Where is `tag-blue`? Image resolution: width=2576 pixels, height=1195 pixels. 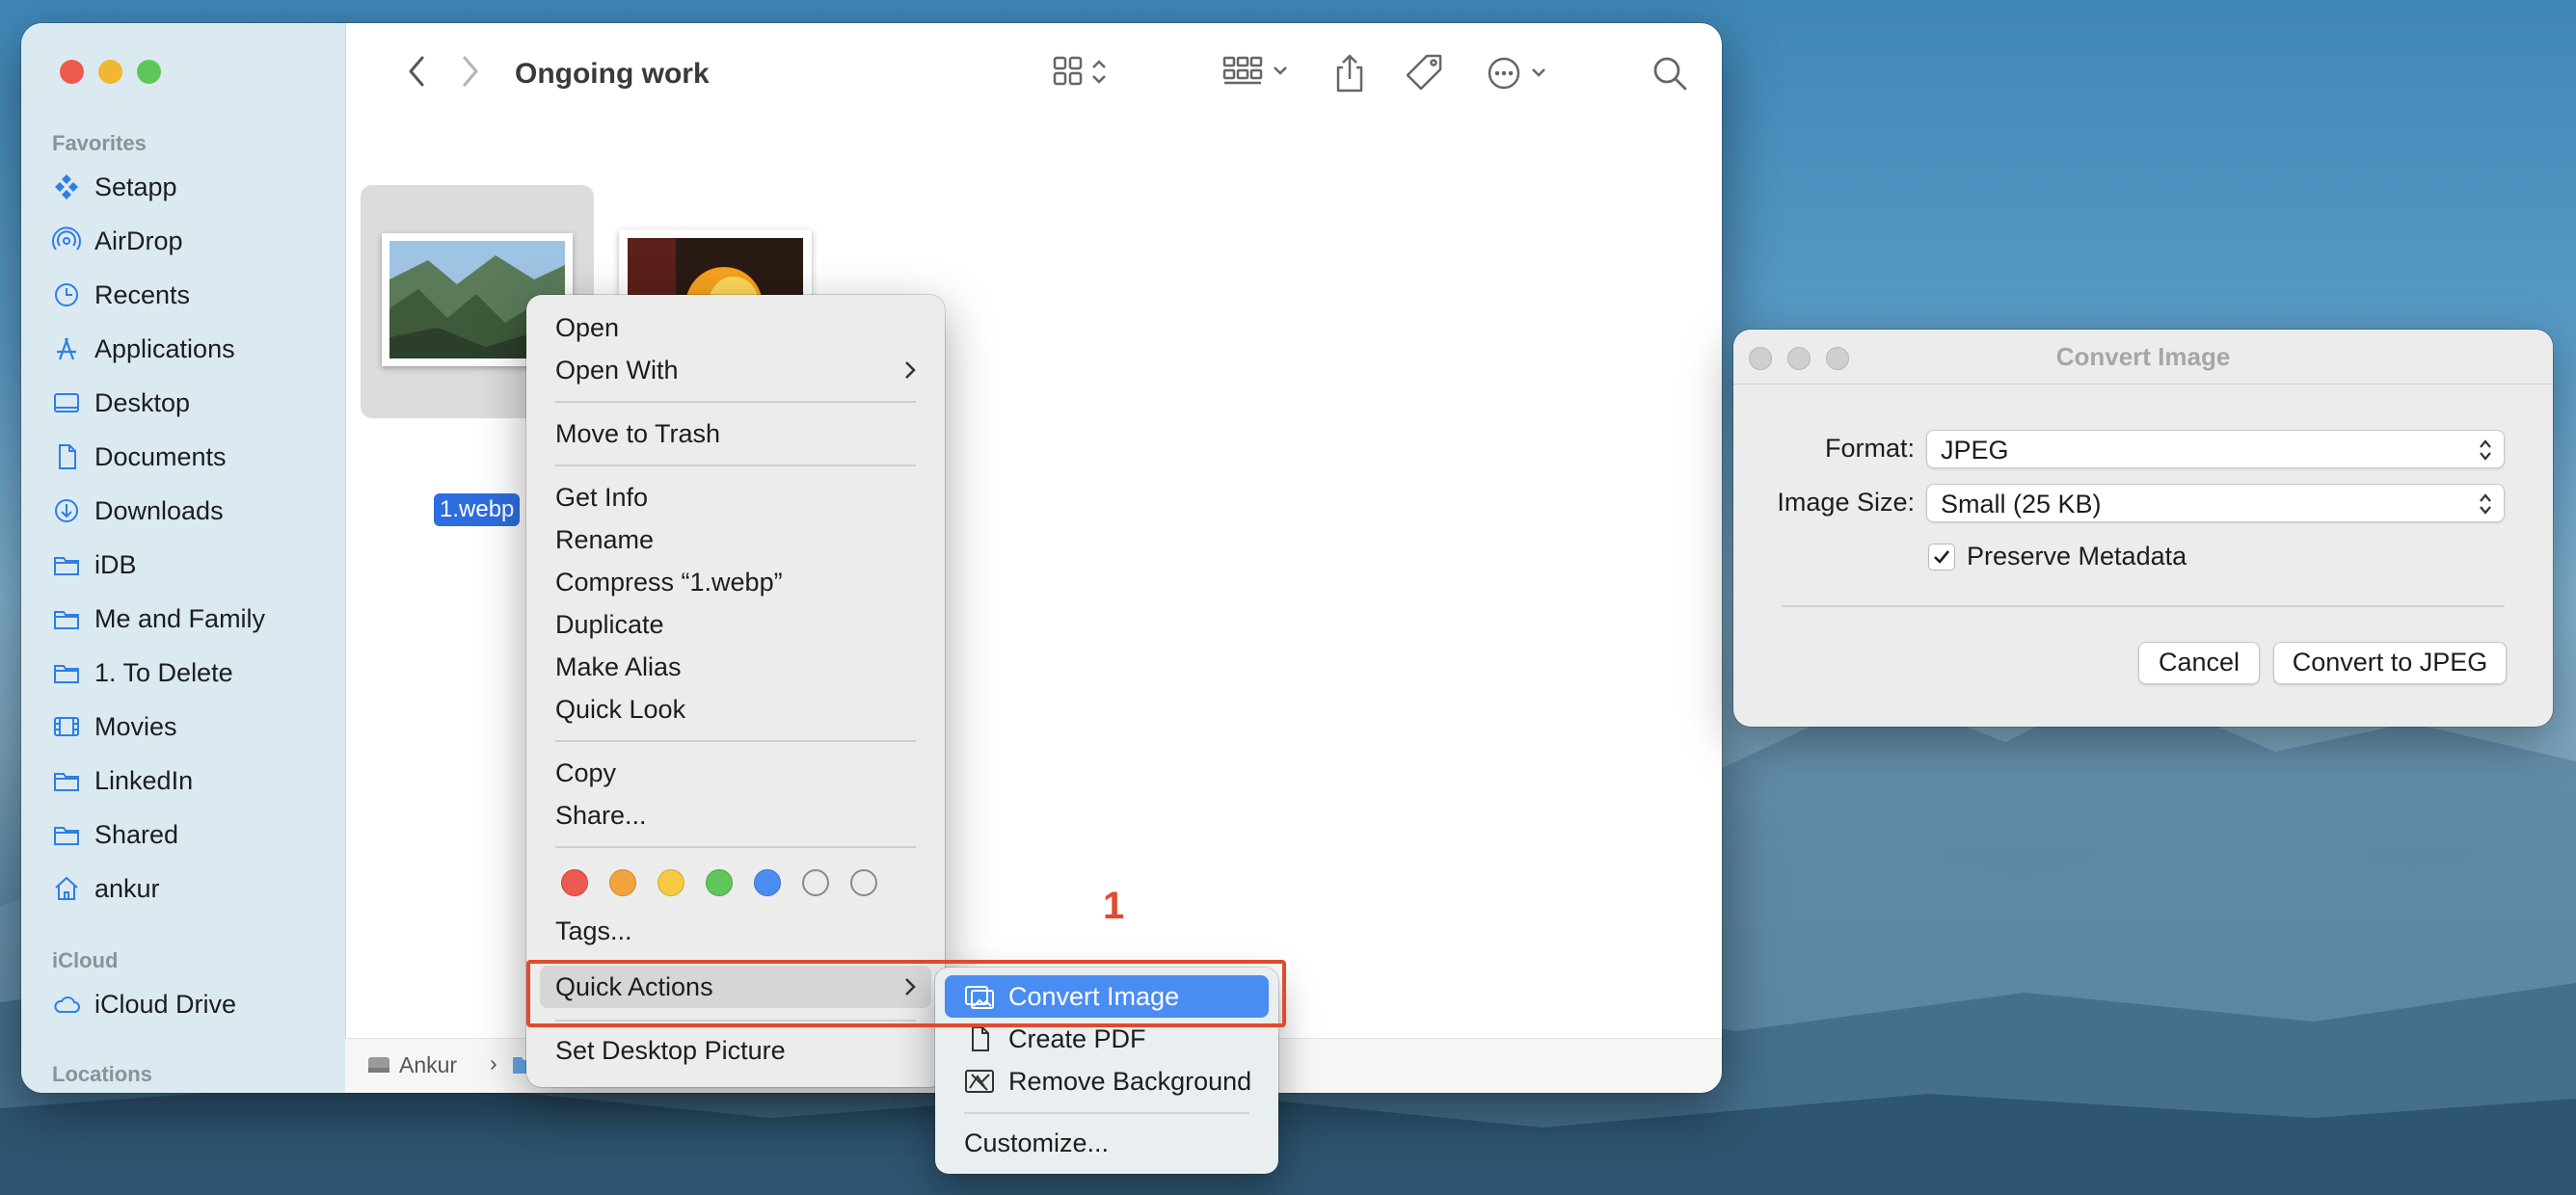 tag-blue is located at coordinates (767, 882).